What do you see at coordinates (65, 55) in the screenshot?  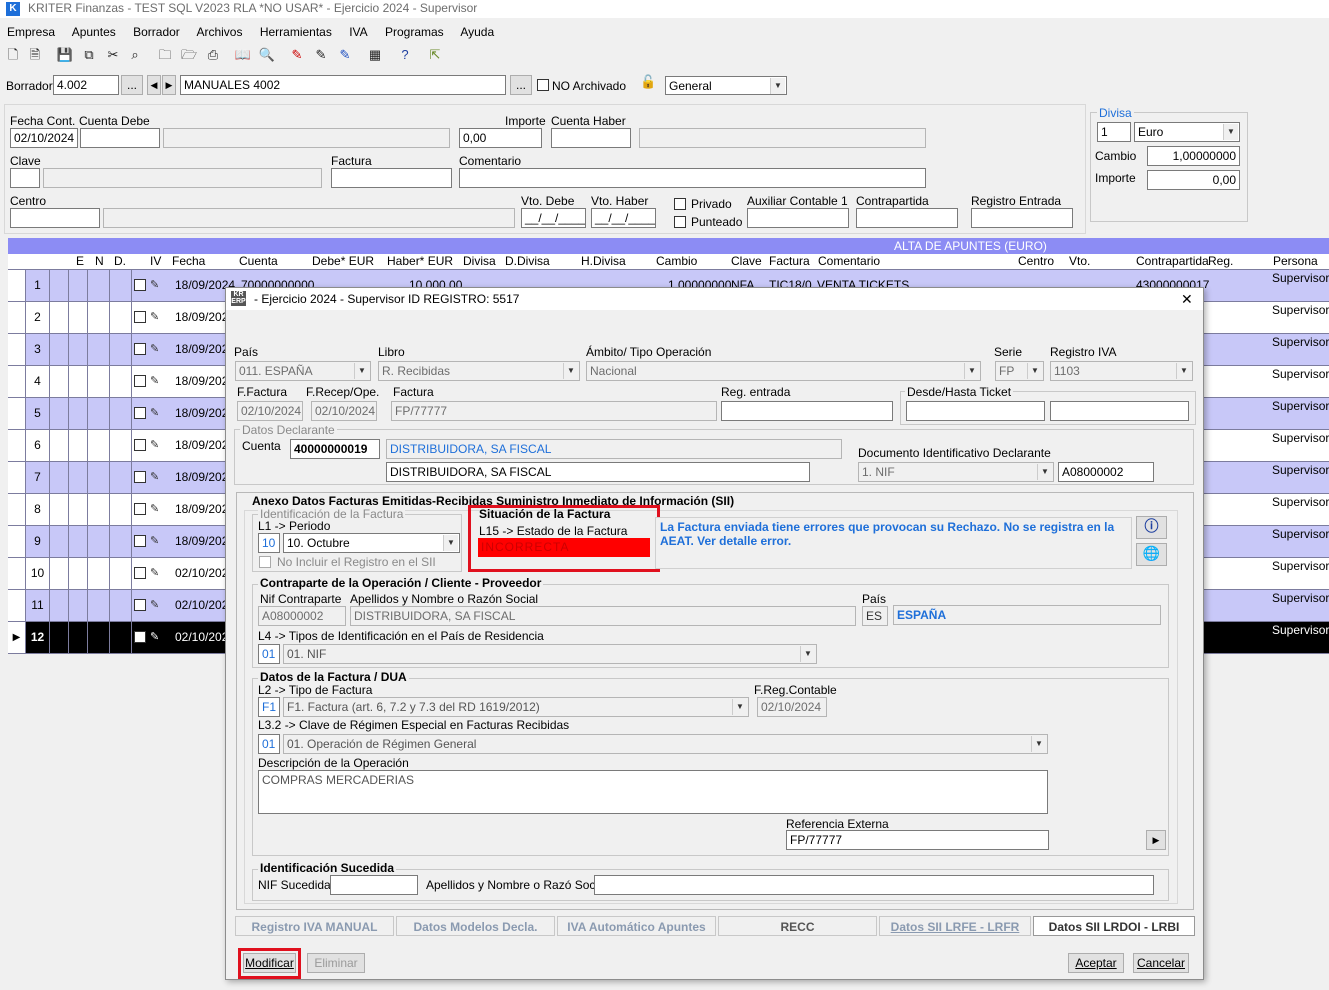 I see `save-icon: 💾` at bounding box center [65, 55].